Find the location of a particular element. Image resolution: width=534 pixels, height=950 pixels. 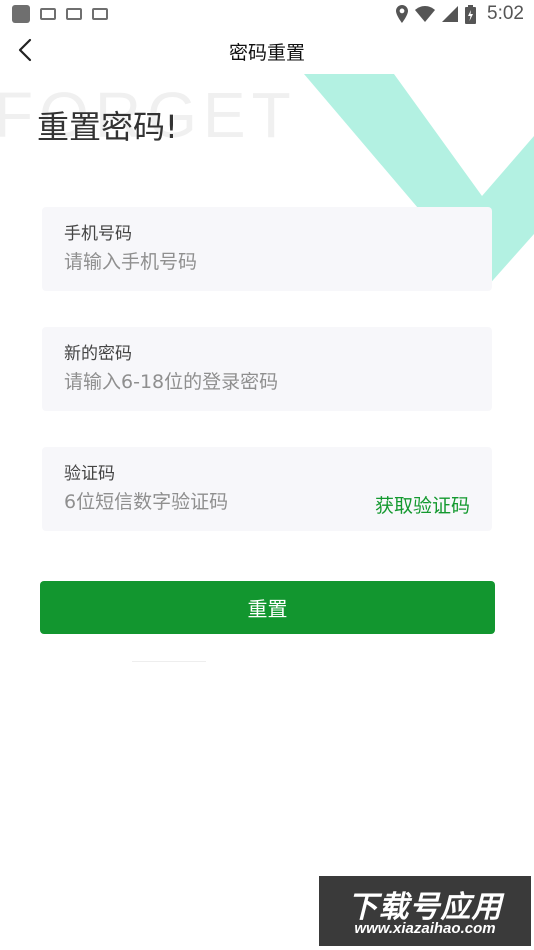

phone-label: 手机号码 is located at coordinates (98, 234).